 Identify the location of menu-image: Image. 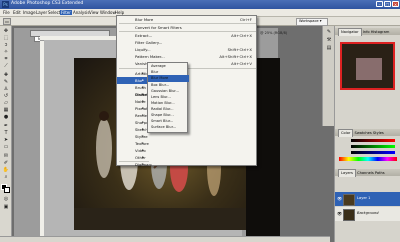
(29, 12).